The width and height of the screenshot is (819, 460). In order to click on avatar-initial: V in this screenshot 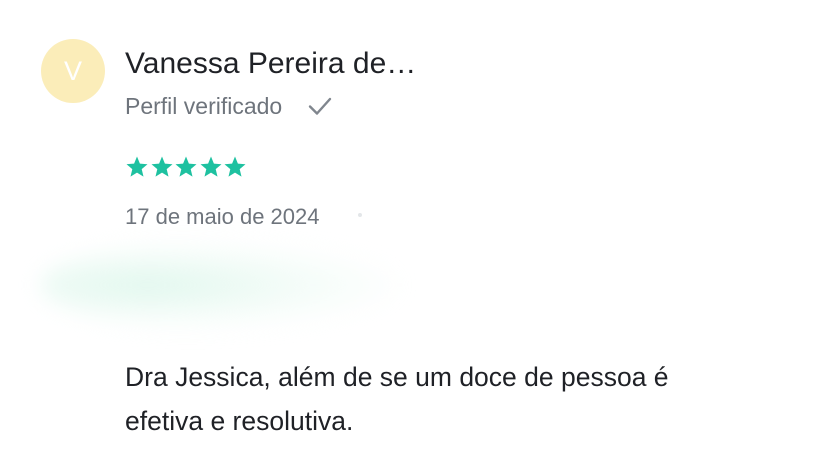, I will do `click(72, 70)`.